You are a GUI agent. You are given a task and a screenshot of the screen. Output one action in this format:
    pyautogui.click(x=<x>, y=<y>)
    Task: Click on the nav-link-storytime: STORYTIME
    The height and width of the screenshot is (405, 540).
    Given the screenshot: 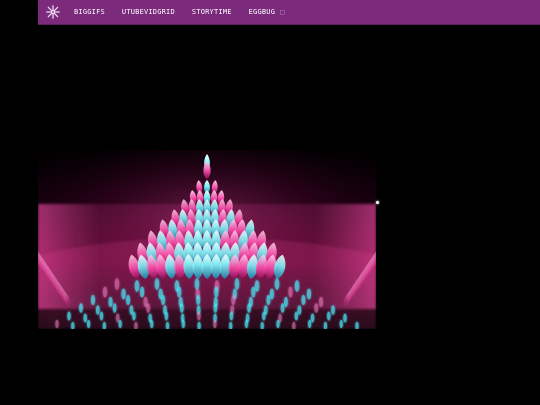 What is the action you would take?
    pyautogui.click(x=212, y=12)
    